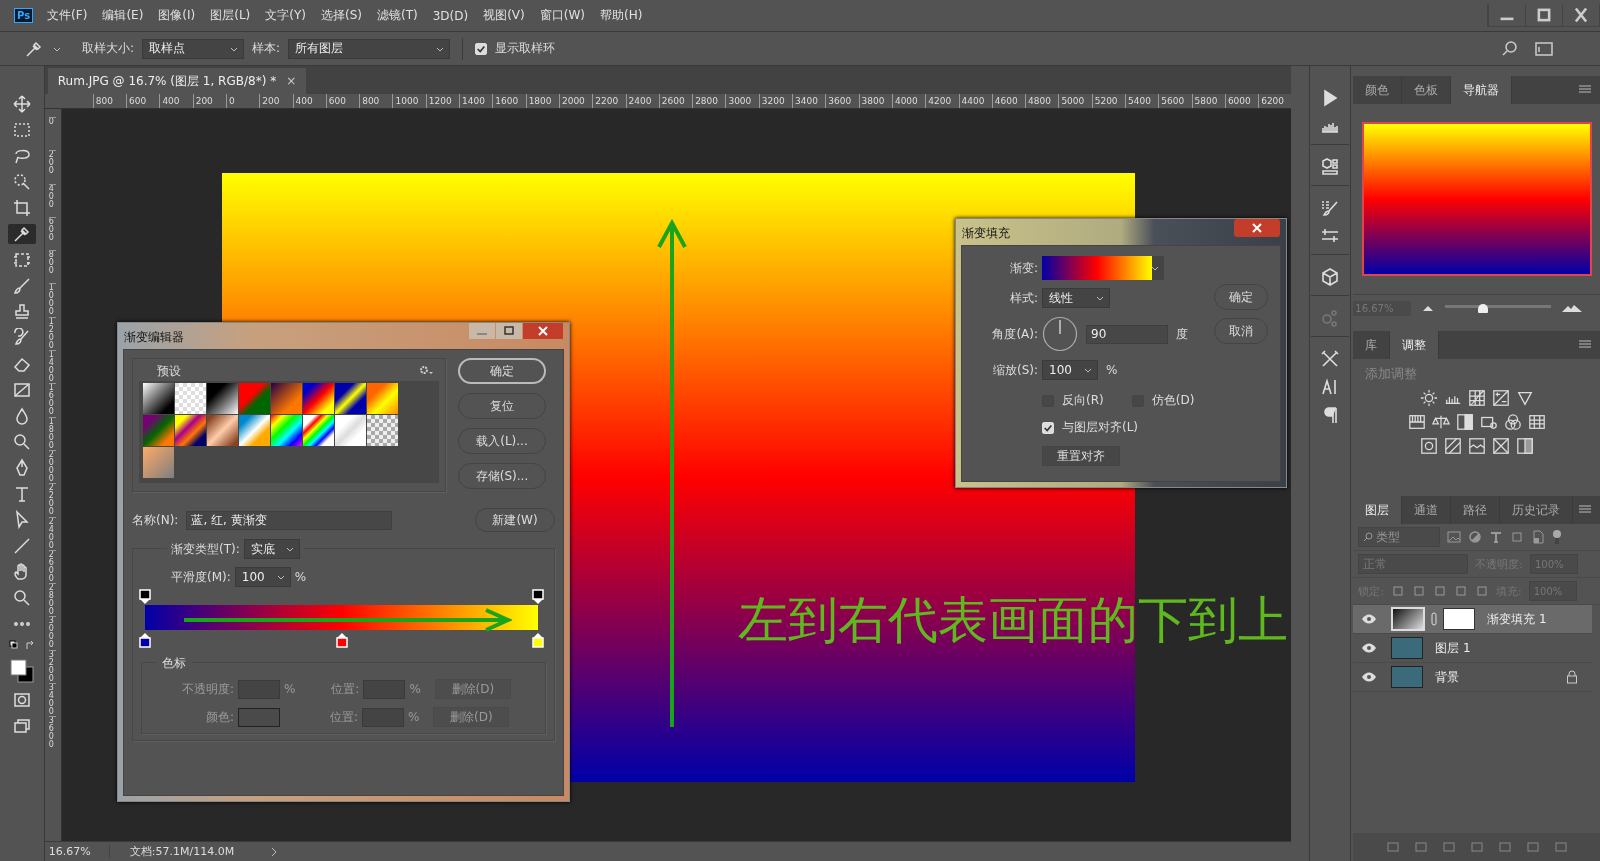 The width and height of the screenshot is (1600, 861). I want to click on image-filter-icon, so click(1454, 537).